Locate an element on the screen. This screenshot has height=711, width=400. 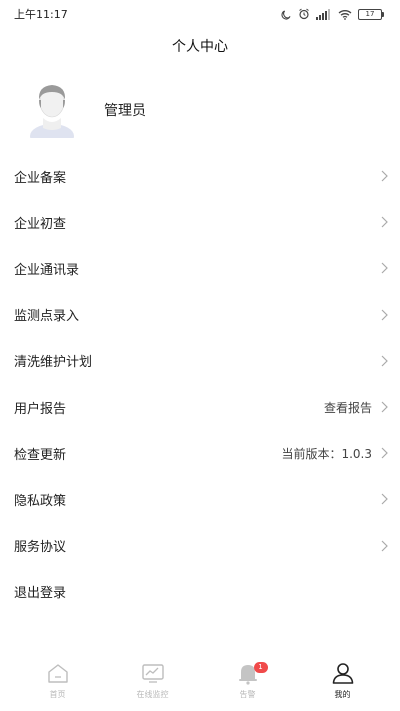
bottom-nav: 首页 在线监控 1 告警 我的 is located at coordinates (200, 685).